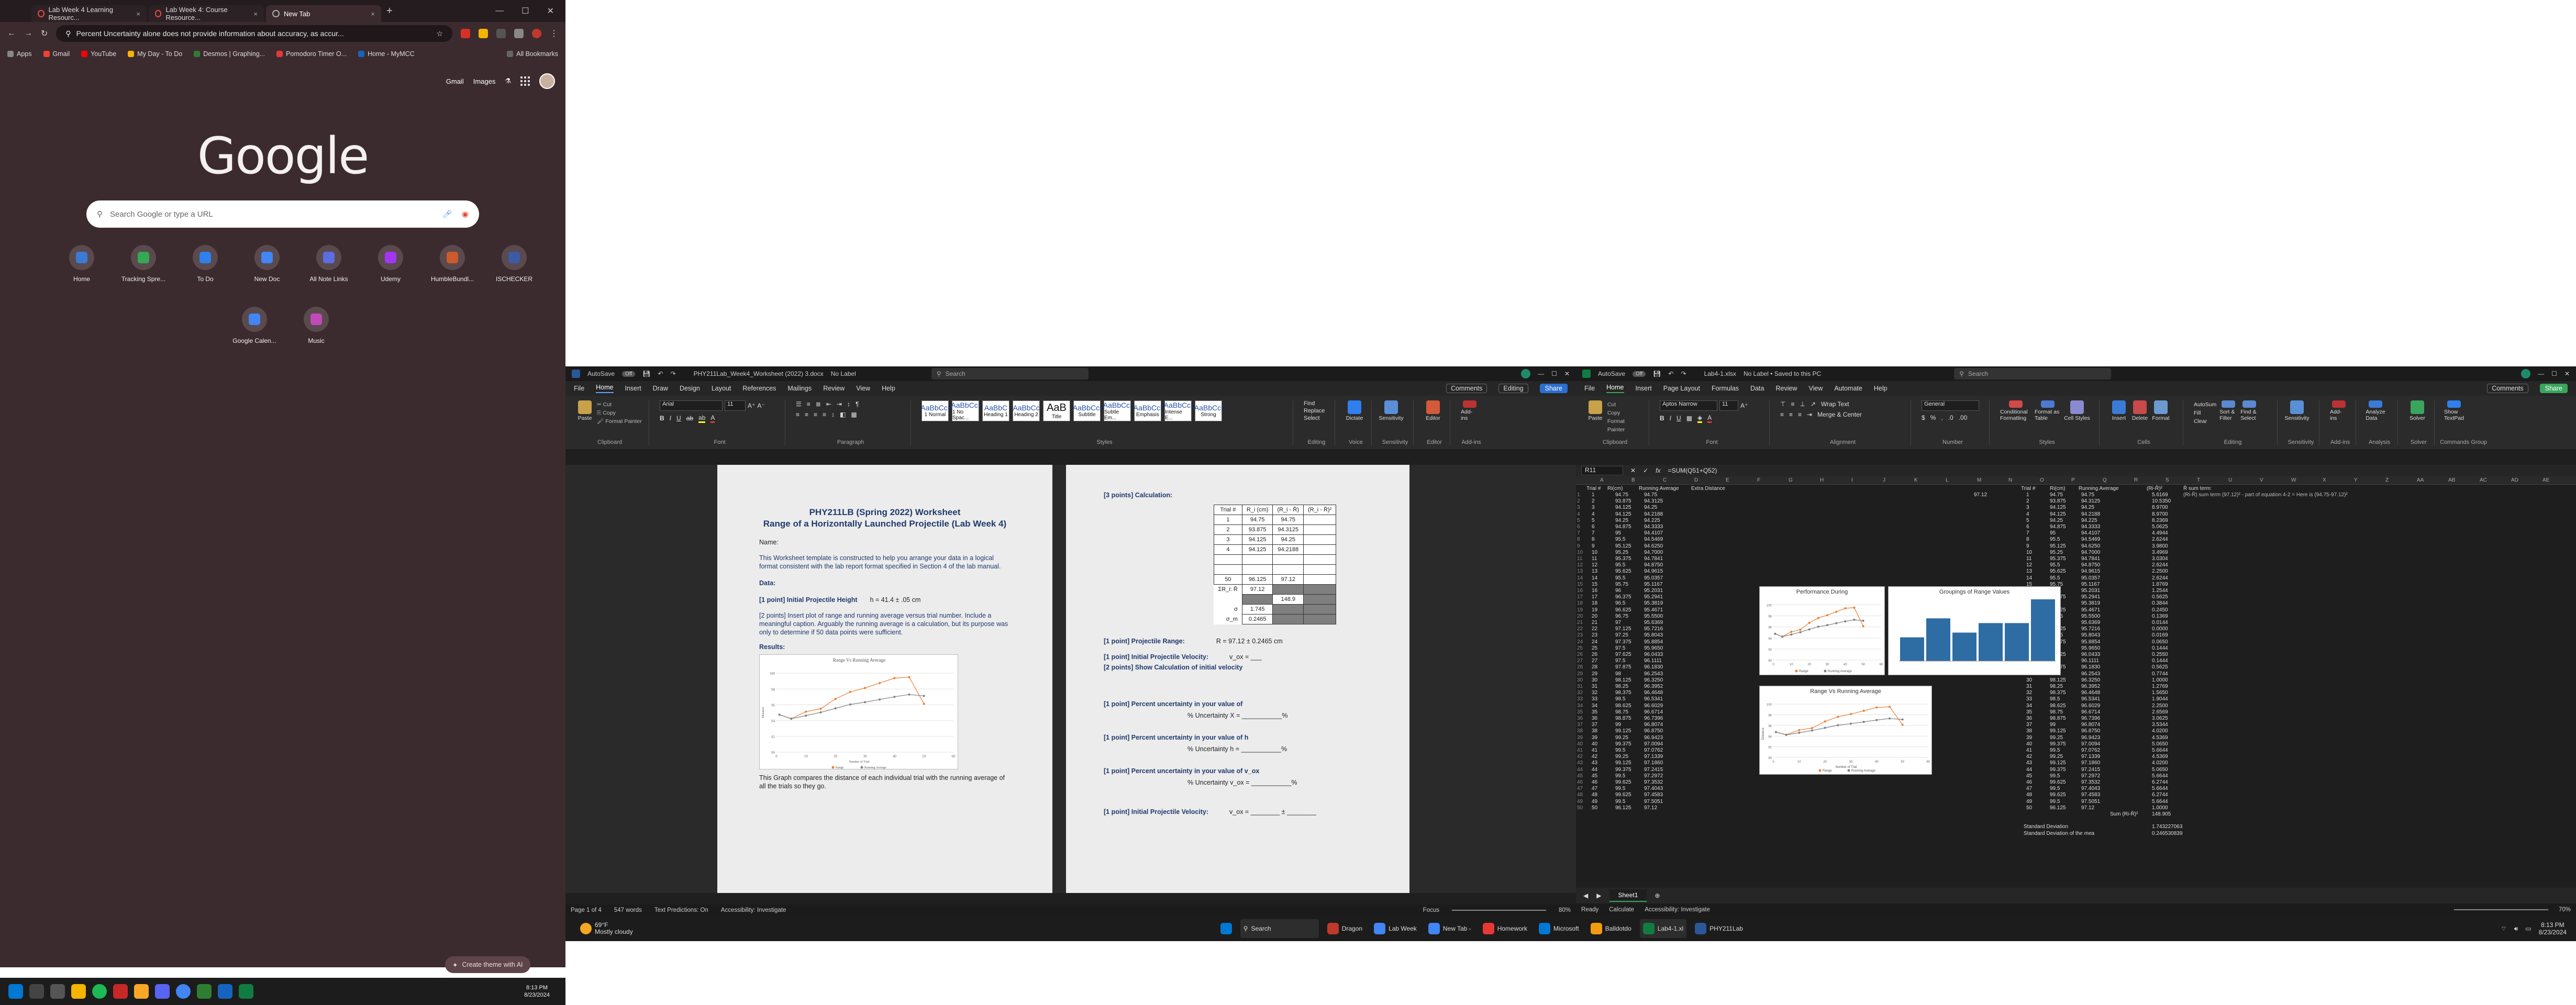 This screenshot has height=1005, width=2576. Describe the element at coordinates (1653, 750) in the screenshot. I see `average-cell: 97.0762` at that location.